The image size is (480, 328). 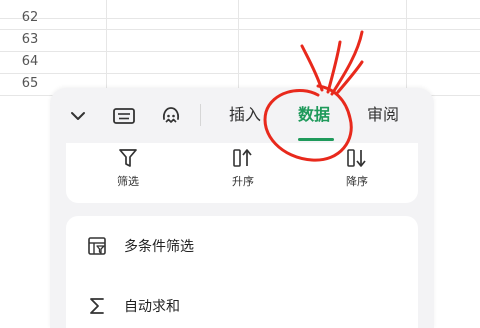 I want to click on tab-data: 数据, so click(x=314, y=115).